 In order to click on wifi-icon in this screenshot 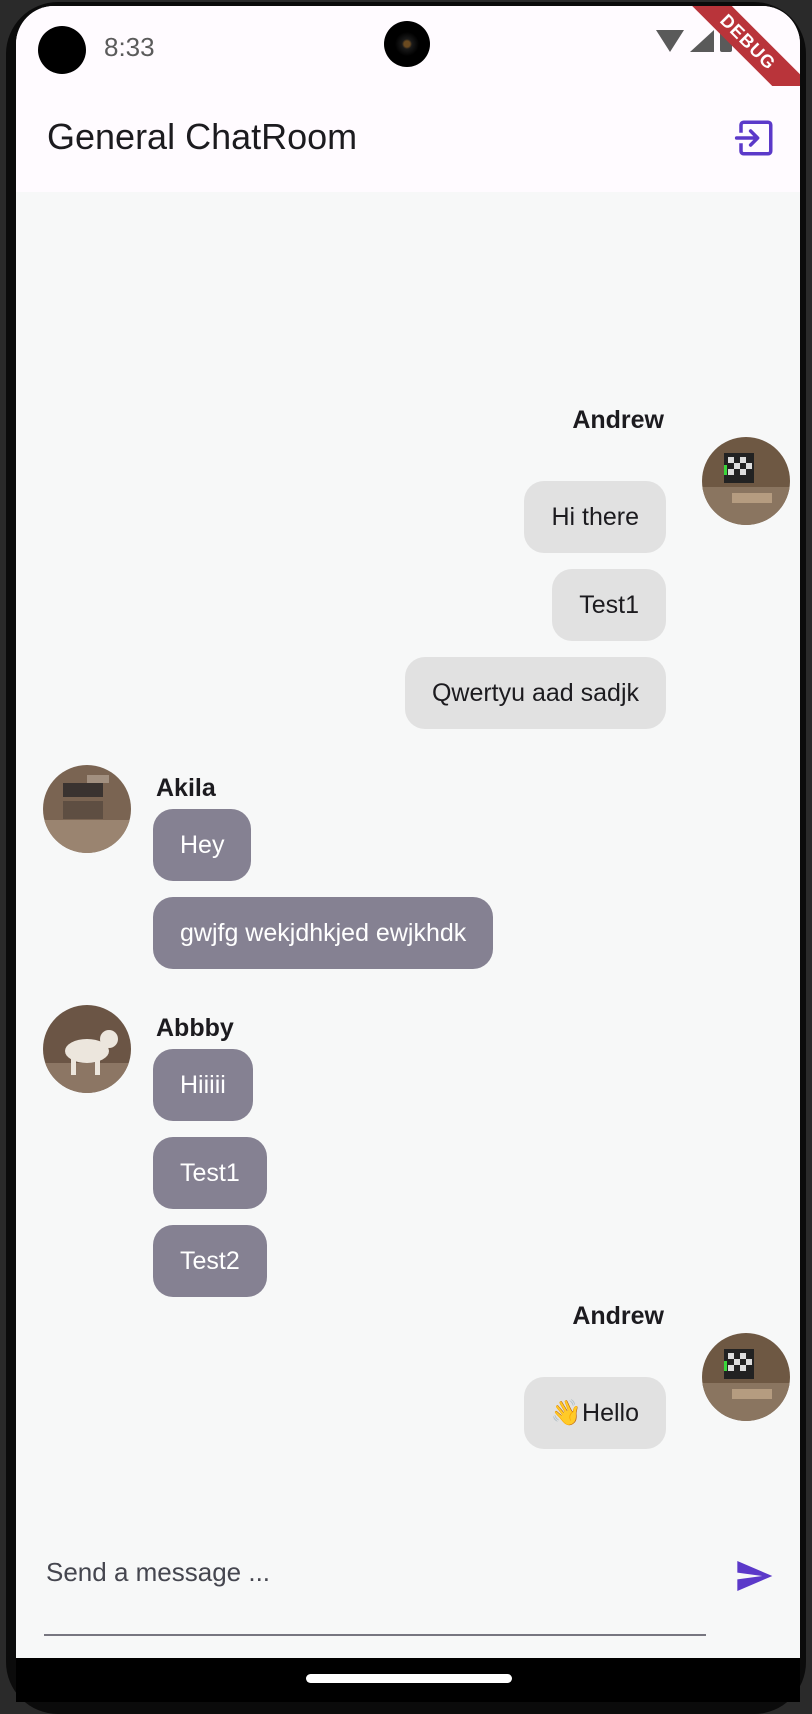, I will do `click(670, 41)`.